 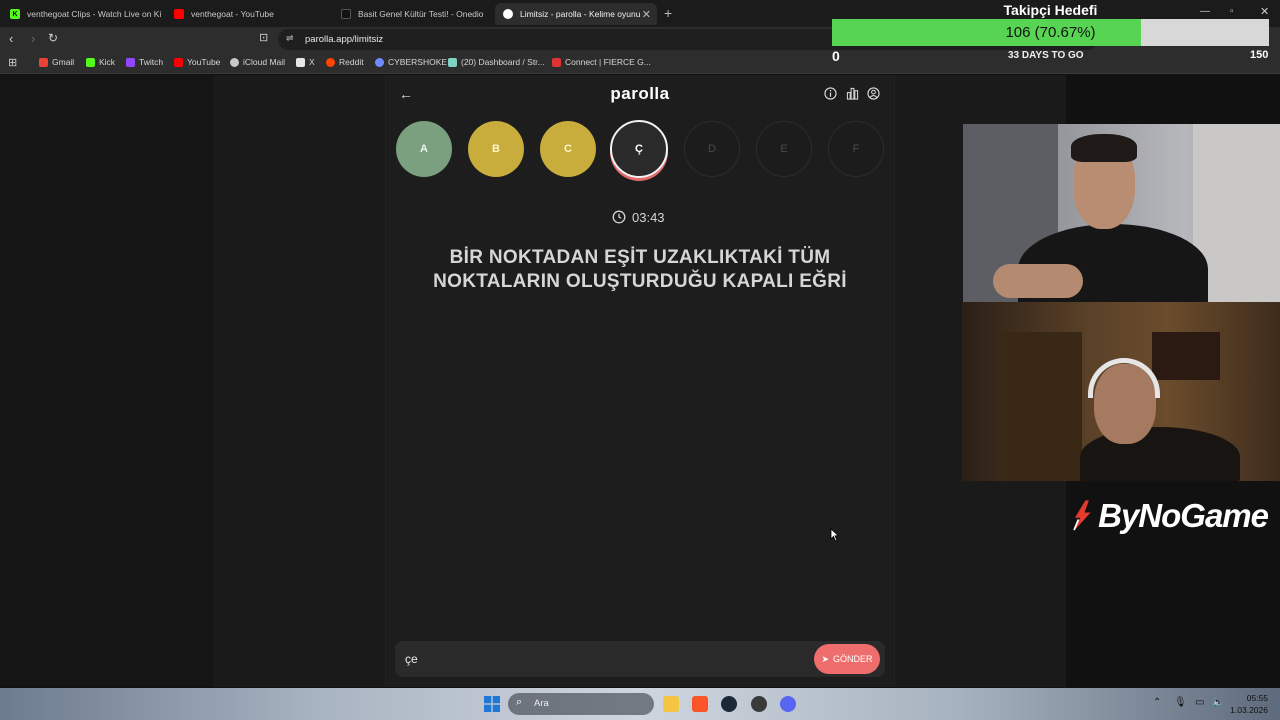 What do you see at coordinates (130, 62) in the screenshot?
I see `twitch-icon` at bounding box center [130, 62].